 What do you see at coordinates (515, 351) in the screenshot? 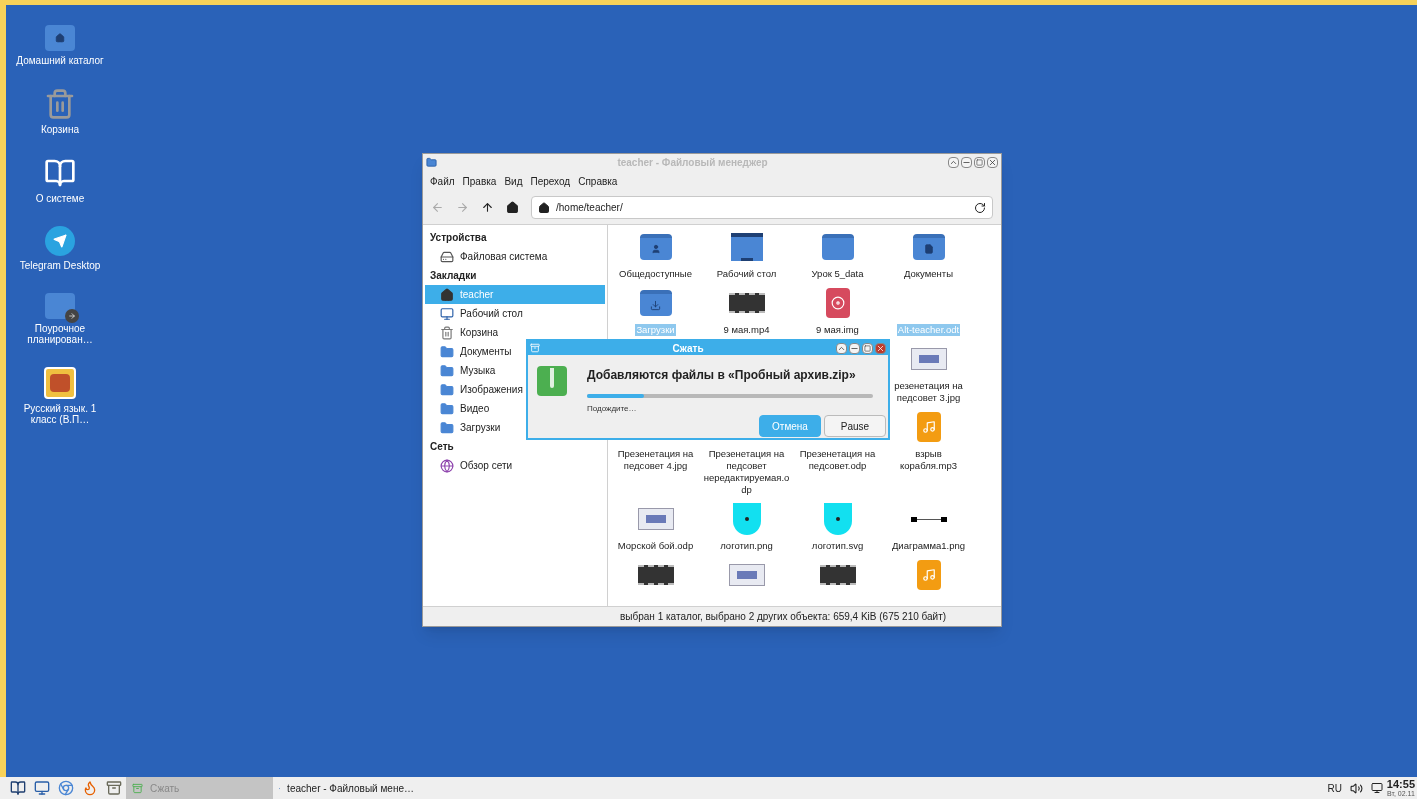
I see `sidebar-item: Документы` at bounding box center [515, 351].